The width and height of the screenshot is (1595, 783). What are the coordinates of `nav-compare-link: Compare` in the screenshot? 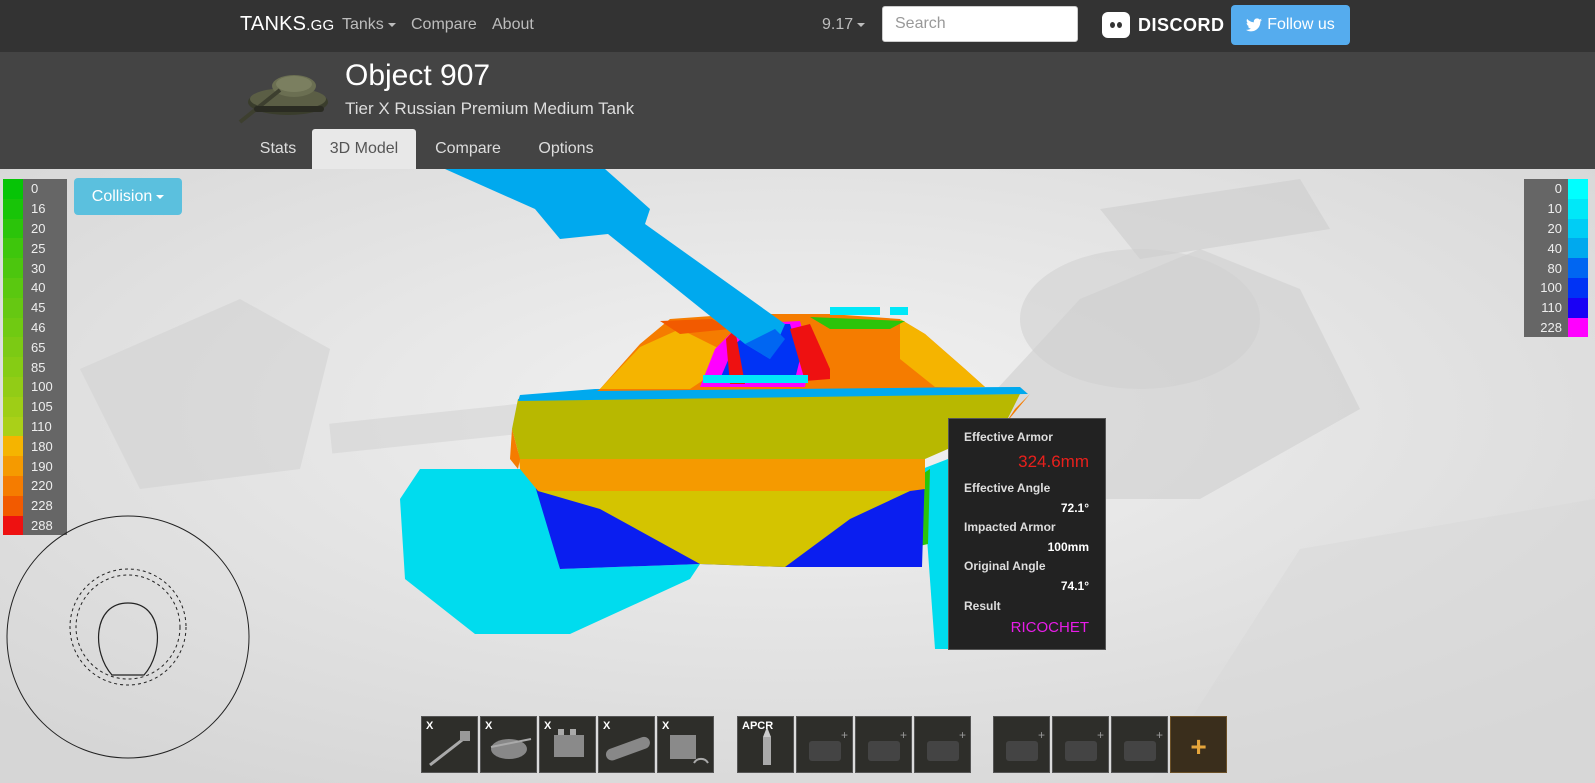 It's located at (444, 25).